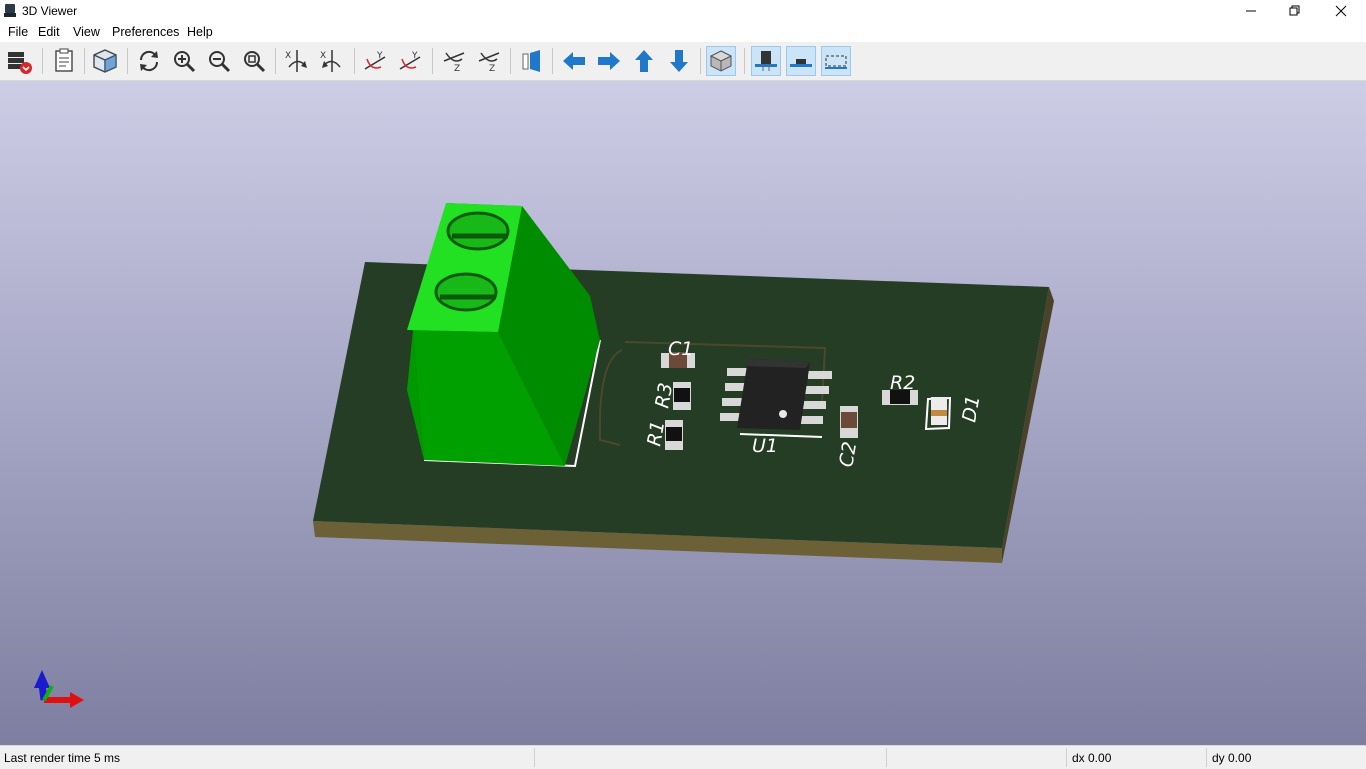  I want to click on view-3d-icon, so click(105, 61).